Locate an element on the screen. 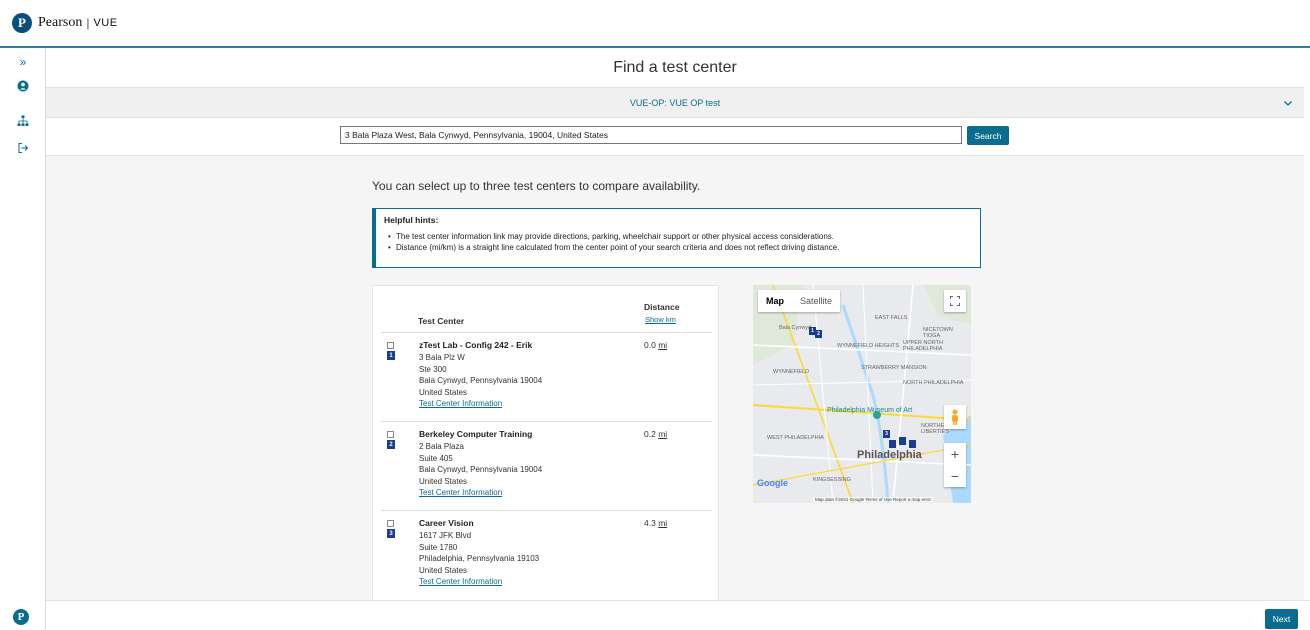  address-search-input is located at coordinates (651, 135).